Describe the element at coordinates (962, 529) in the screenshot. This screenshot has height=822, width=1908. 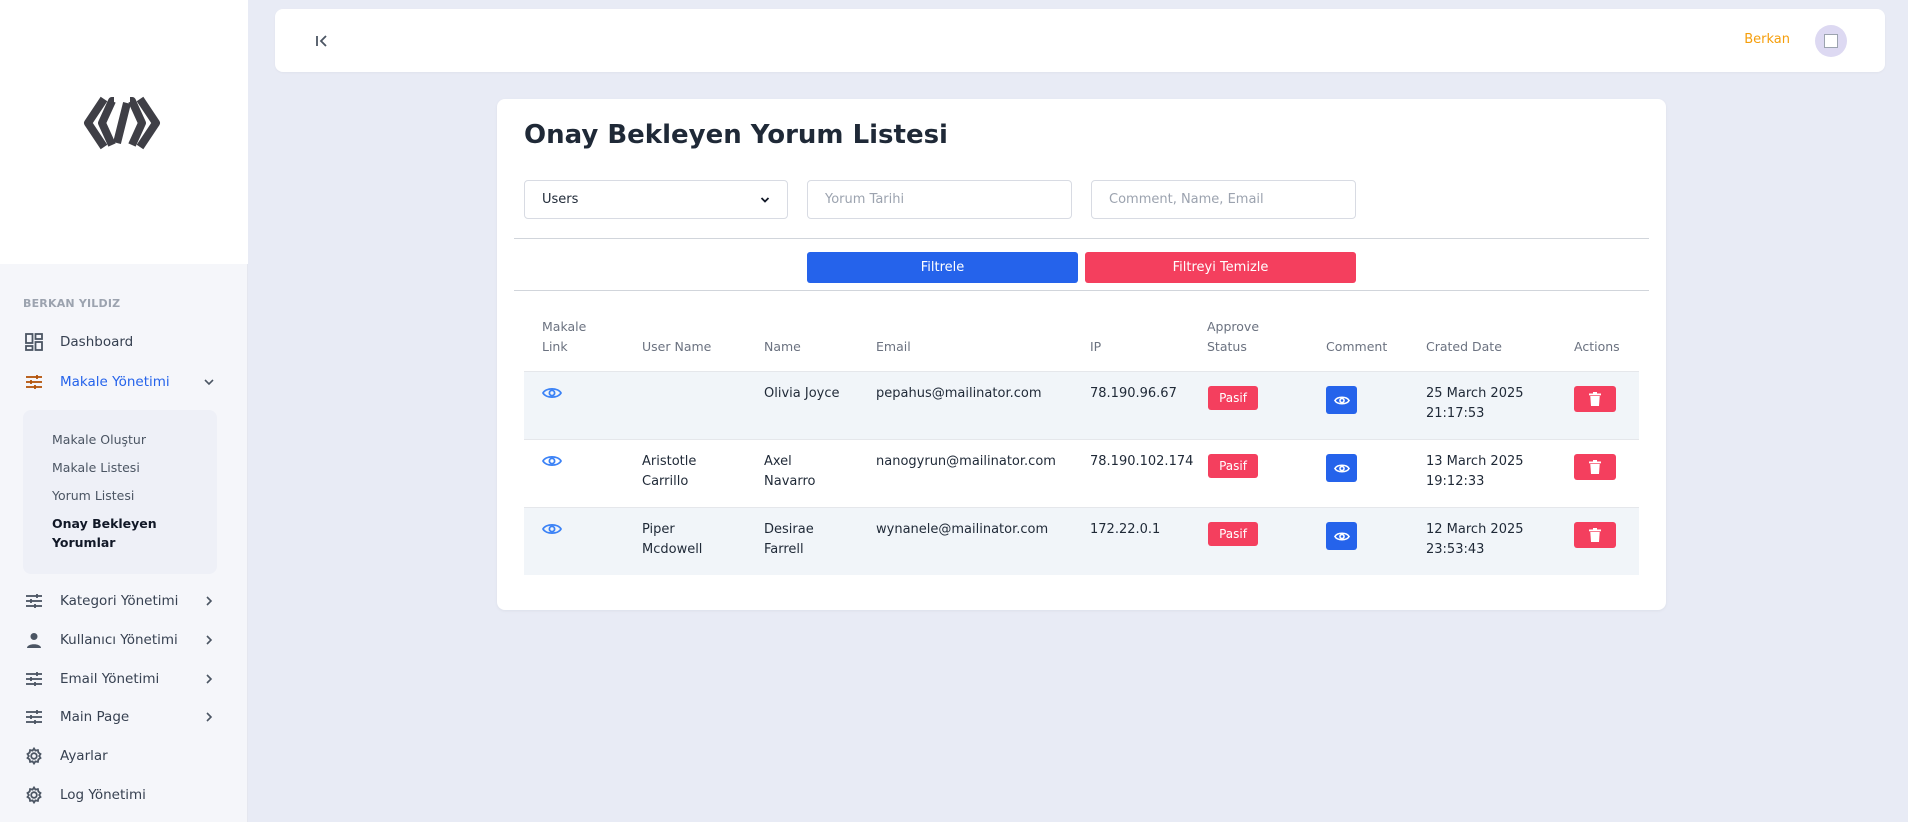
I see `email-cell: wynanele@mailinator.com` at that location.